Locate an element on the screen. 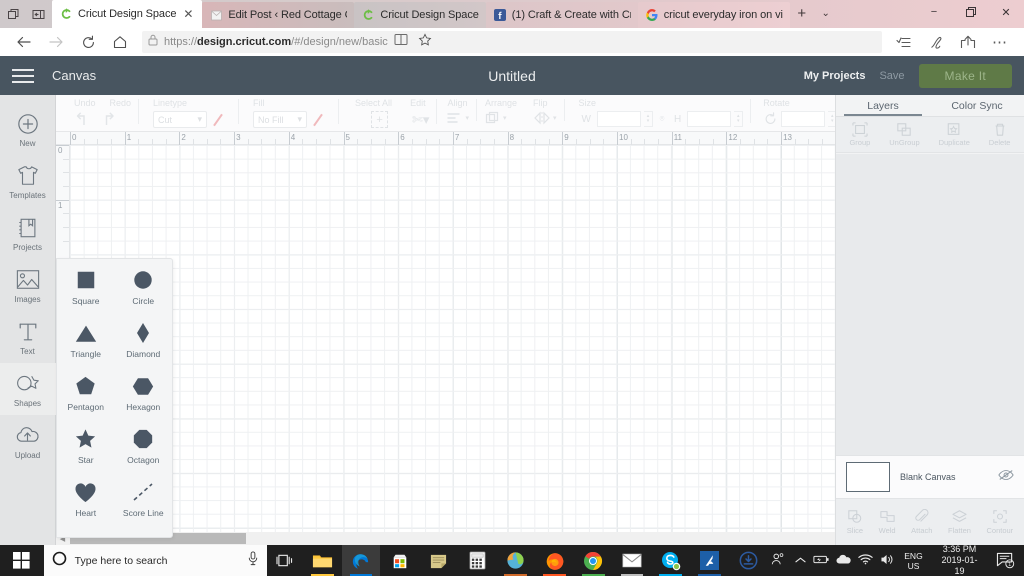  rotate-icon is located at coordinates (770, 119).